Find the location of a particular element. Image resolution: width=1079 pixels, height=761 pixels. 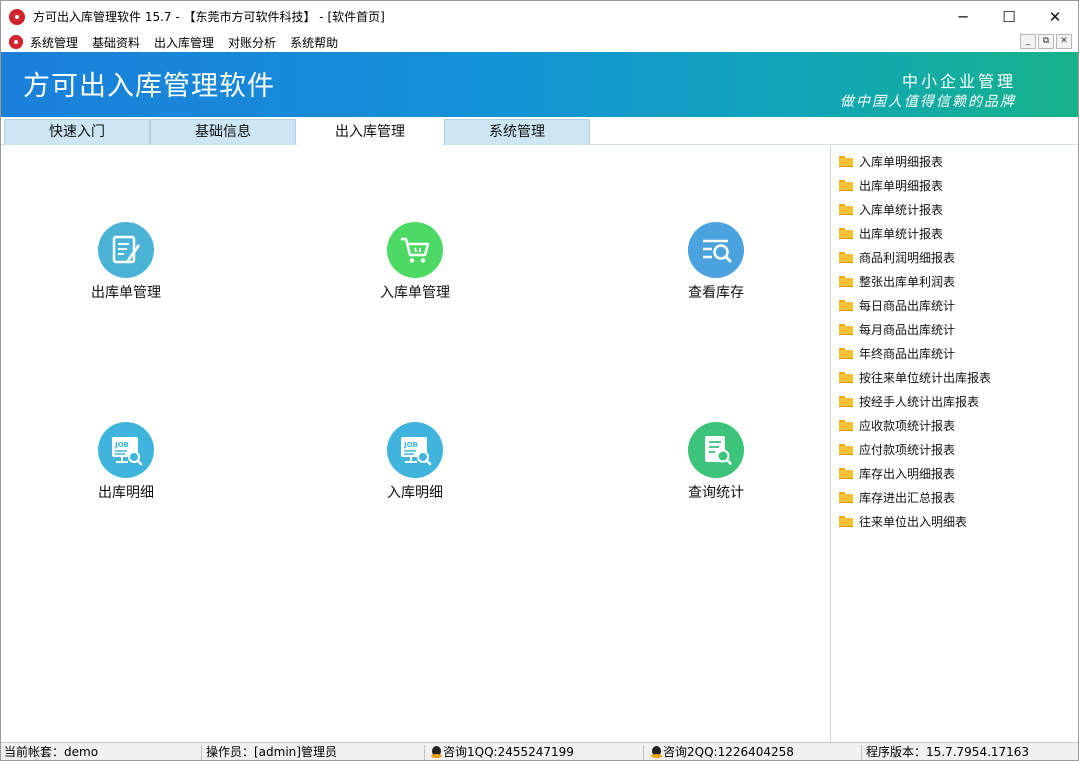

report-item-label: 按往来单位统计出库报表 is located at coordinates (925, 377).